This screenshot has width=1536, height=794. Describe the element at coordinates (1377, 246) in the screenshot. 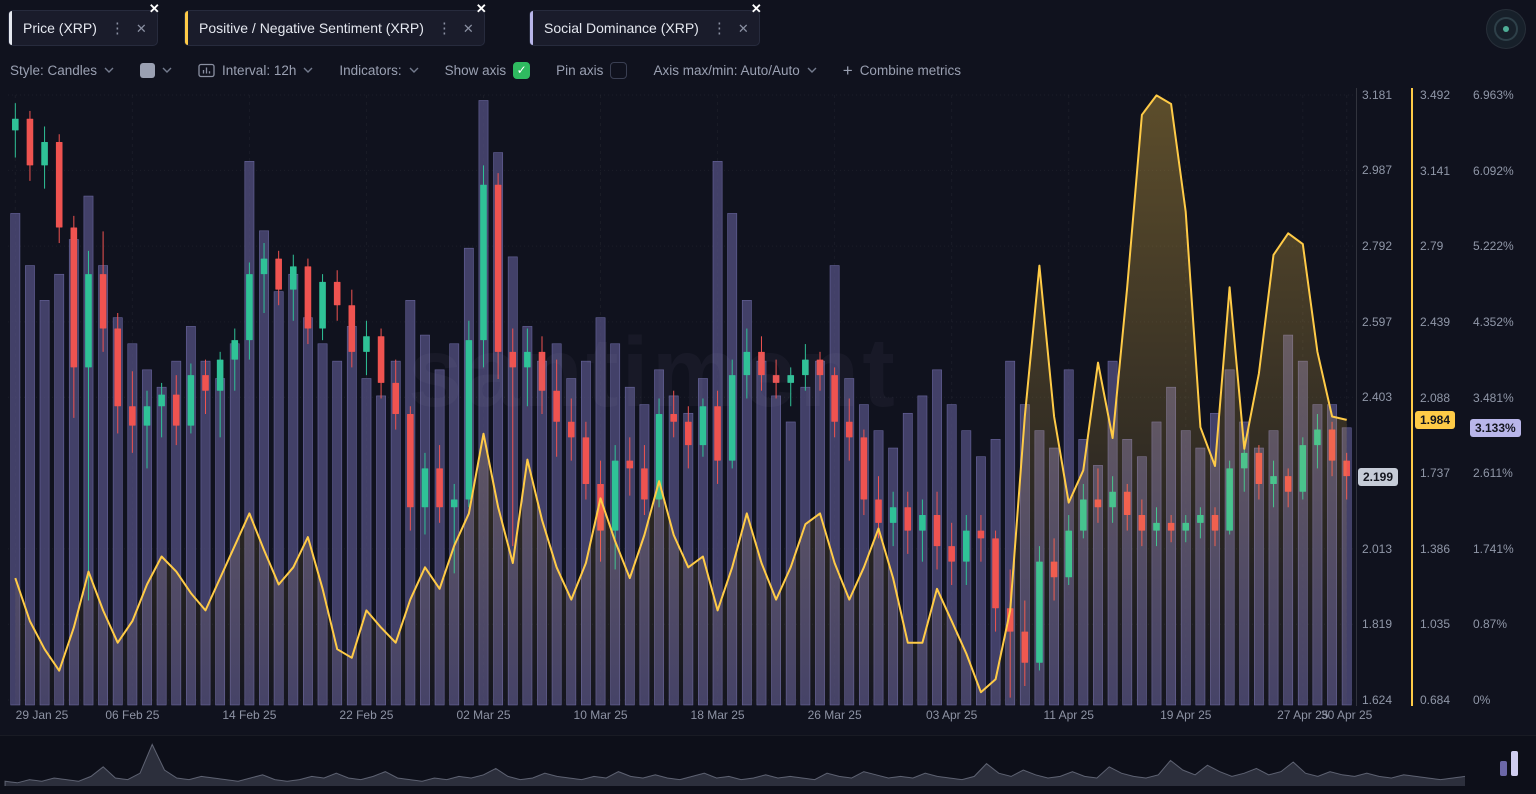

I see `price-axis-tick: 2.792` at that location.